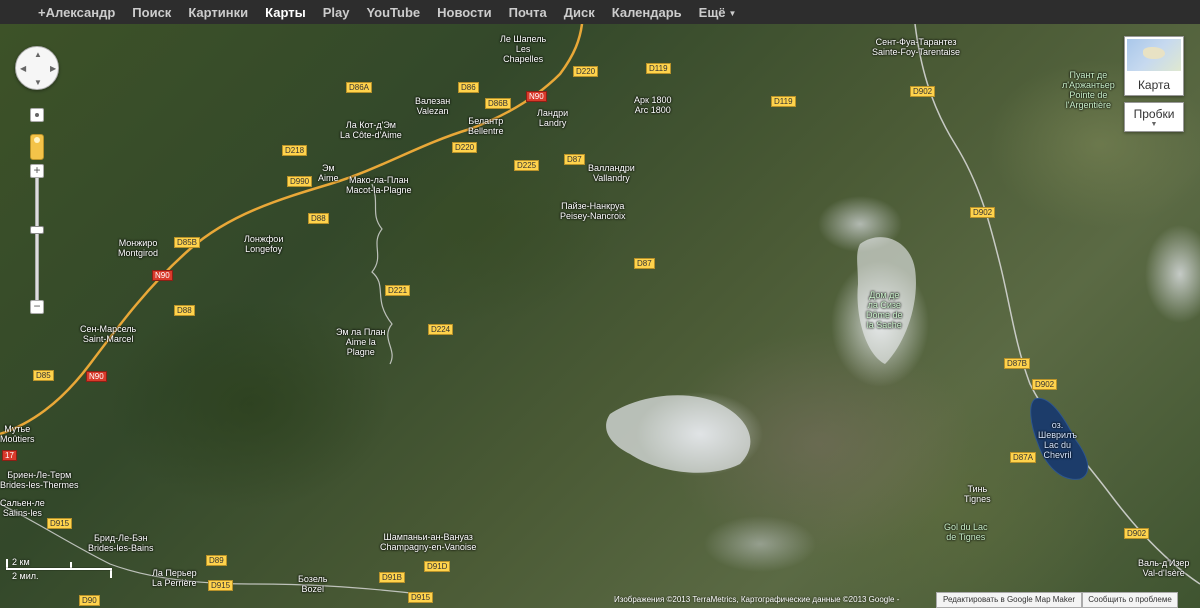  I want to click on road-shield: D89, so click(216, 560).